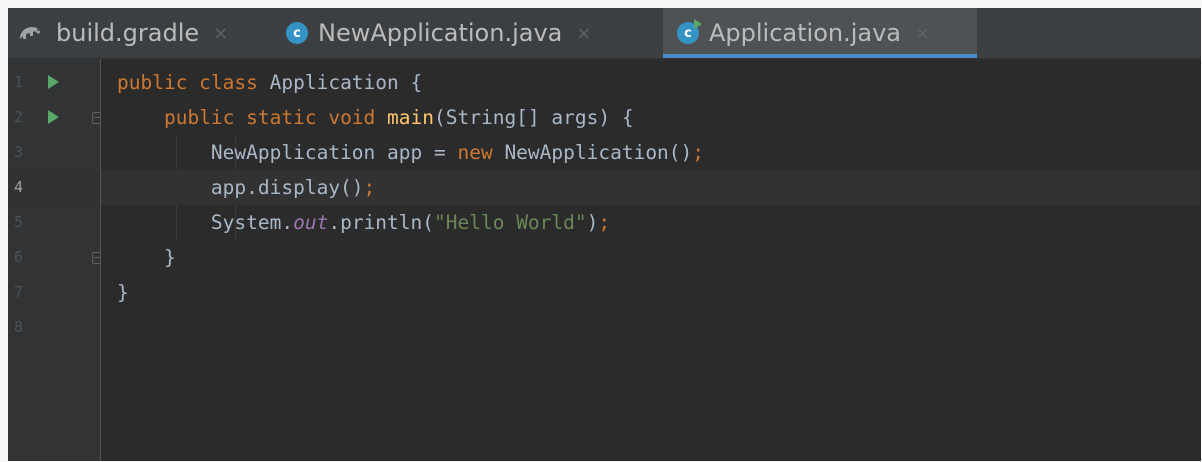 This screenshot has width=1202, height=462. What do you see at coordinates (193, 82) in the screenshot?
I see `code-token: public class` at bounding box center [193, 82].